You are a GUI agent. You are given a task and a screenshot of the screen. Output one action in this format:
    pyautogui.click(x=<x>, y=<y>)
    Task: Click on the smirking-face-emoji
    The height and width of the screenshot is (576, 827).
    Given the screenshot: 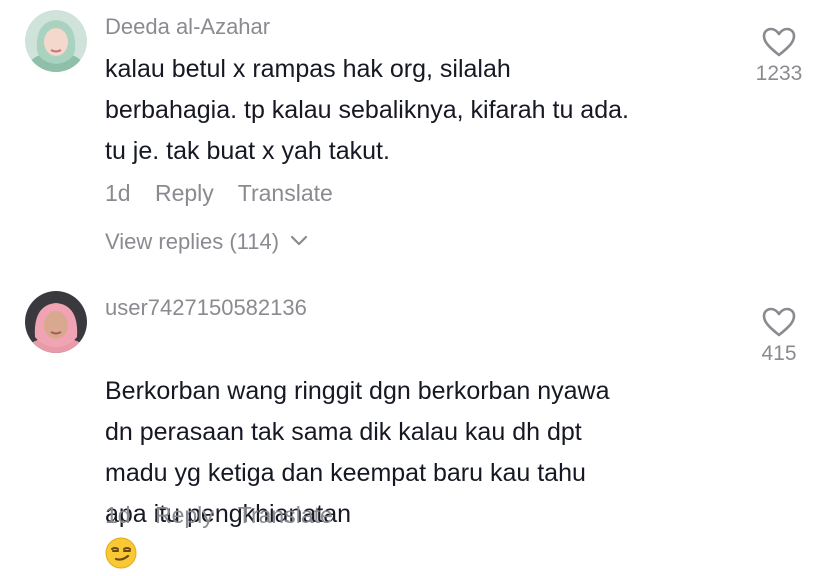 What is the action you would take?
    pyautogui.click(x=121, y=553)
    